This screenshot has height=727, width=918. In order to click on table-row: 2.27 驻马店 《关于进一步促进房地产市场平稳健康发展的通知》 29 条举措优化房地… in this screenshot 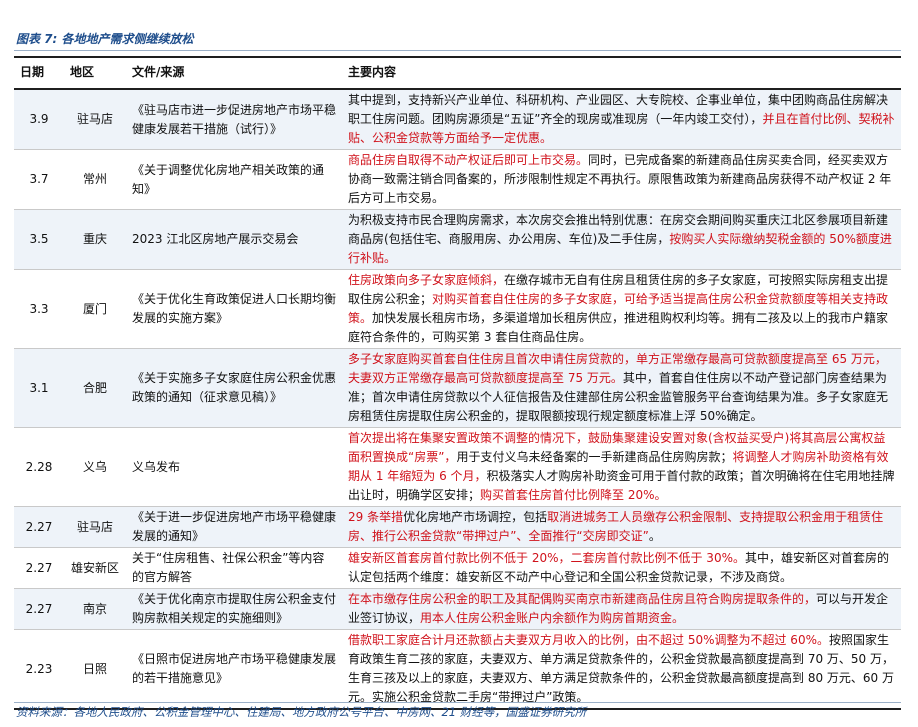, I will do `click(457, 527)`.